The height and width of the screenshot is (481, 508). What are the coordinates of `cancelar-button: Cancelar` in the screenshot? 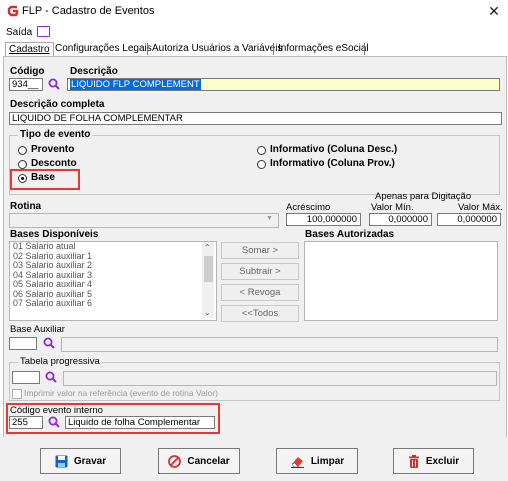 It's located at (199, 461).